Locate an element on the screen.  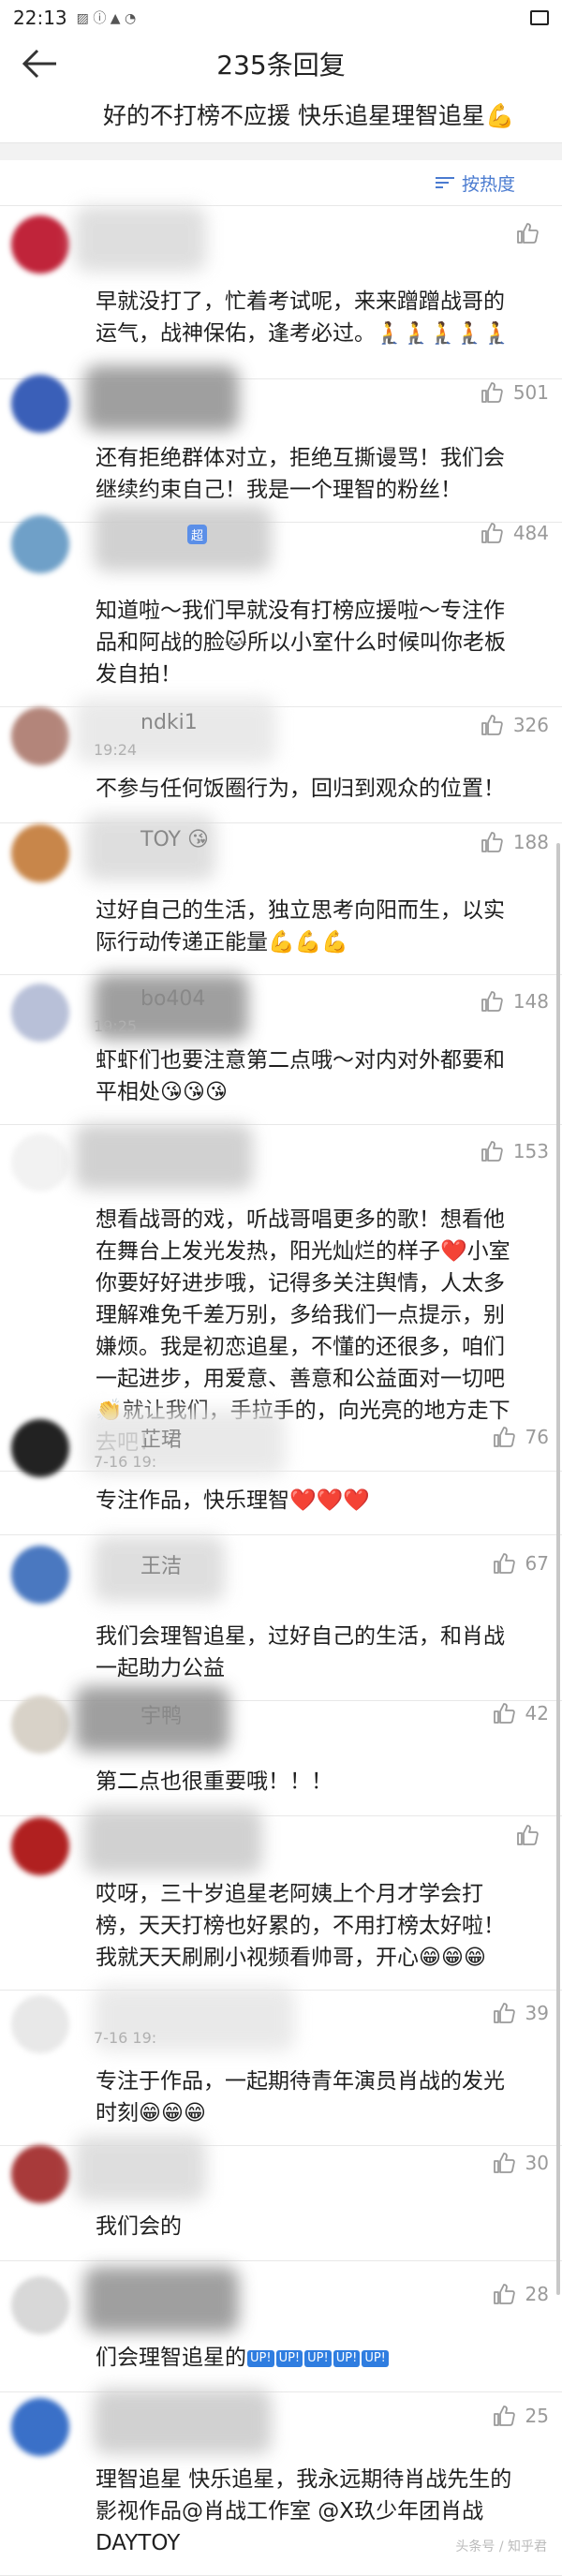
sort-icon is located at coordinates (444, 183).